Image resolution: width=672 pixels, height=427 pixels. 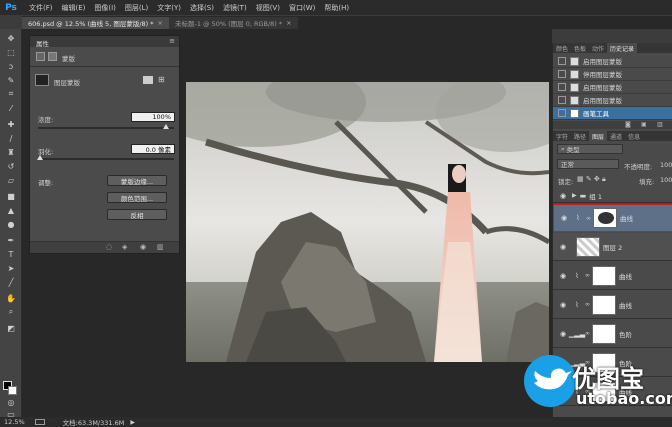 What do you see at coordinates (132, 422) in the screenshot?
I see `status-arrow-icon: ▶` at bounding box center [132, 422].